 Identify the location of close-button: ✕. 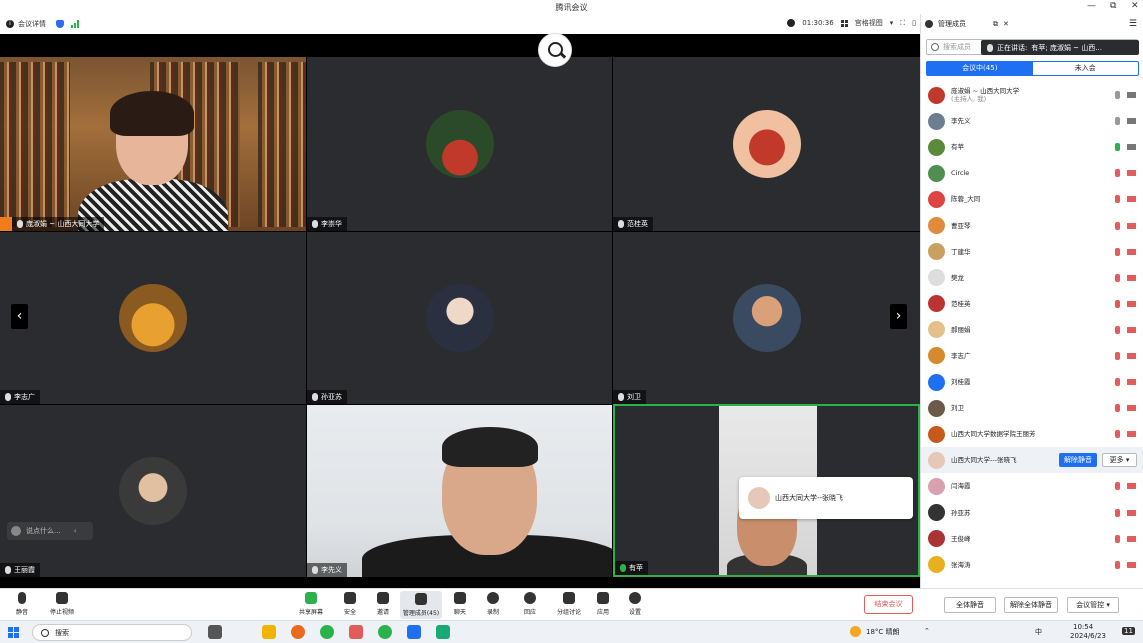
(1135, 6).